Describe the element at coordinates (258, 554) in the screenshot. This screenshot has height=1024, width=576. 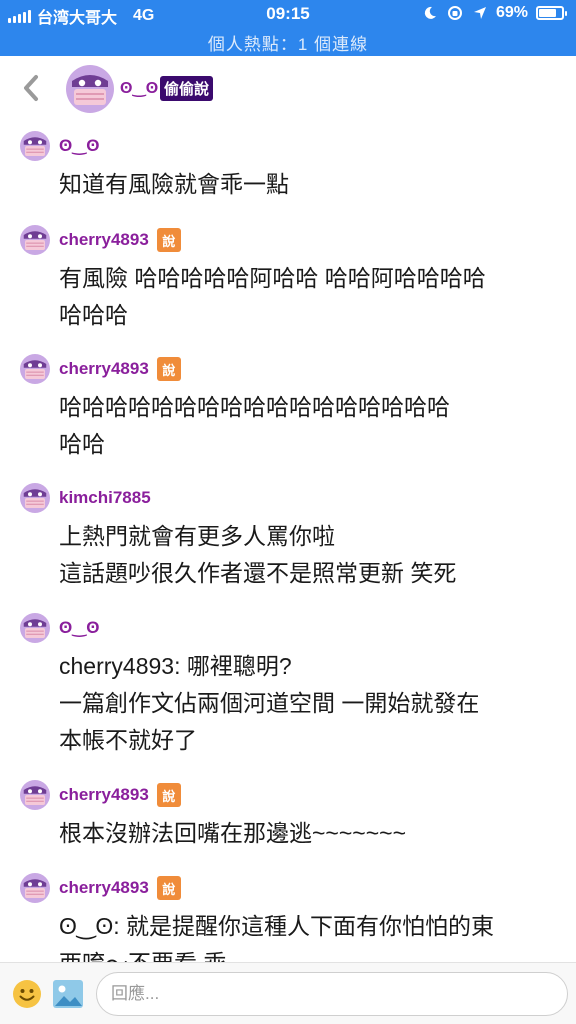
I see `message-text: 上熱門就會有更多人罵你啦 這話題吵很久作者還不是照常更新 笑死` at that location.